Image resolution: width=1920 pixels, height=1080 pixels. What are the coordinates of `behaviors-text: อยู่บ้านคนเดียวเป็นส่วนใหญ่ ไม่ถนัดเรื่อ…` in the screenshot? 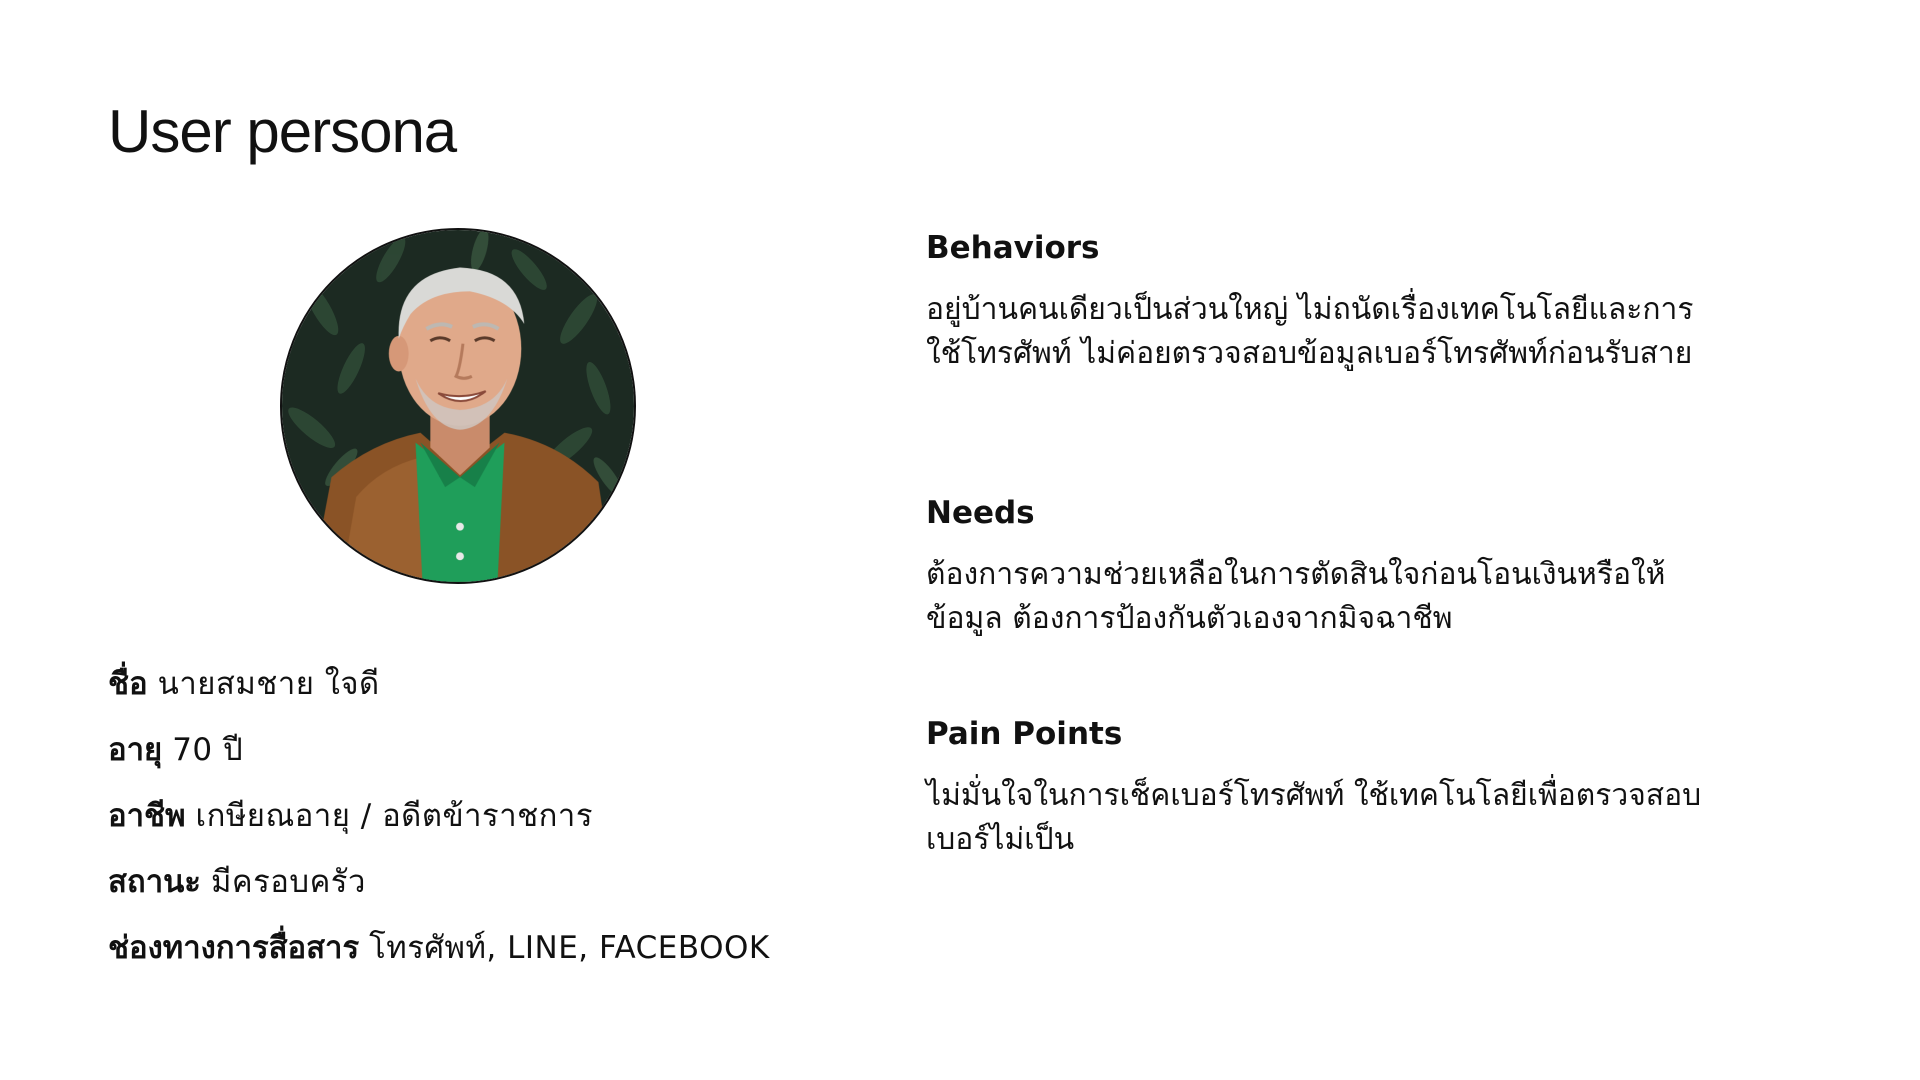 It's located at (1310, 331).